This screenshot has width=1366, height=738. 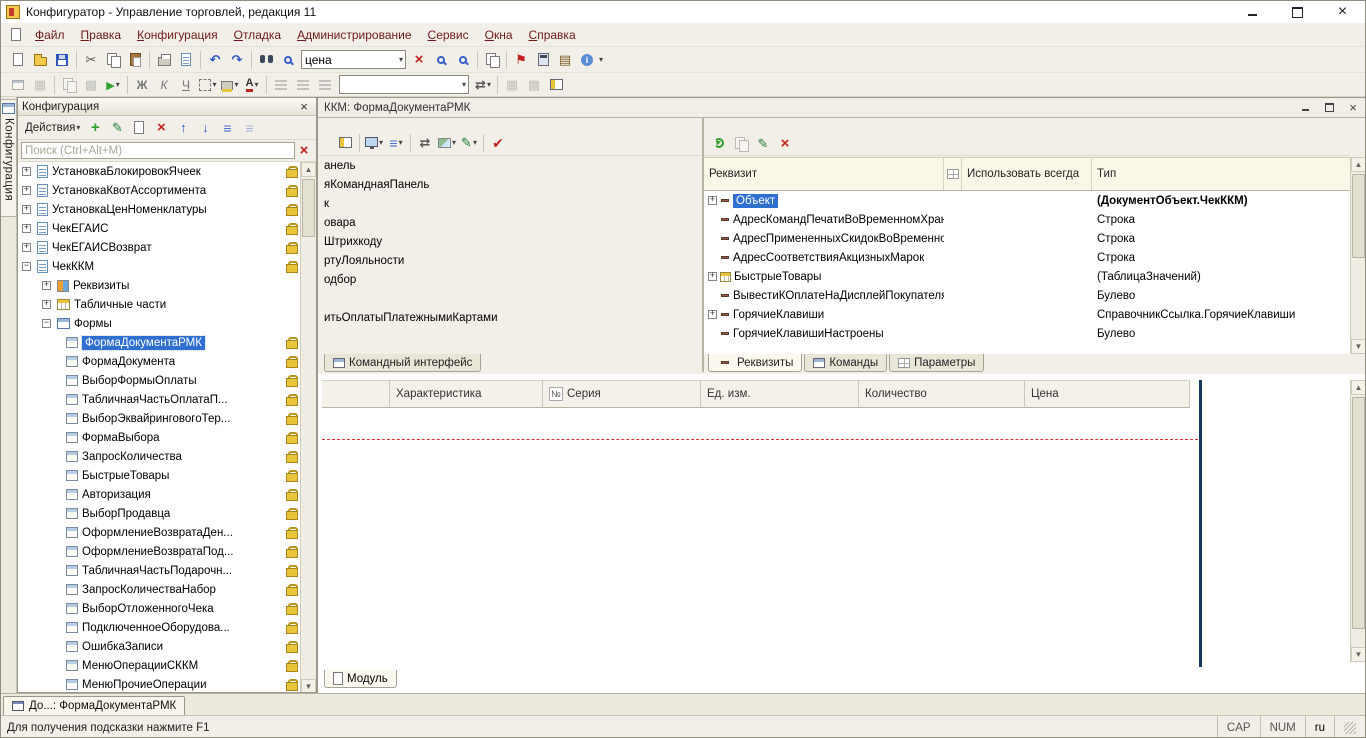 I want to click on draw-line-icon, so click(x=469, y=143).